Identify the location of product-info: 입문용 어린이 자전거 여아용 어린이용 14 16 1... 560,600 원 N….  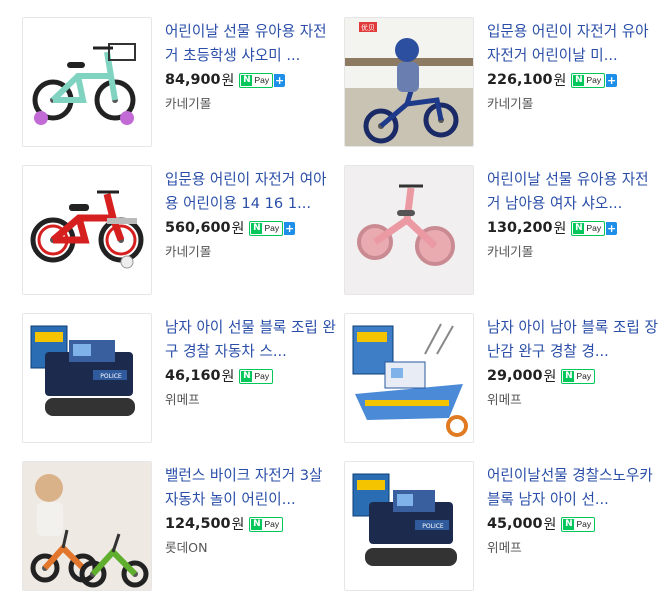
(251, 214).